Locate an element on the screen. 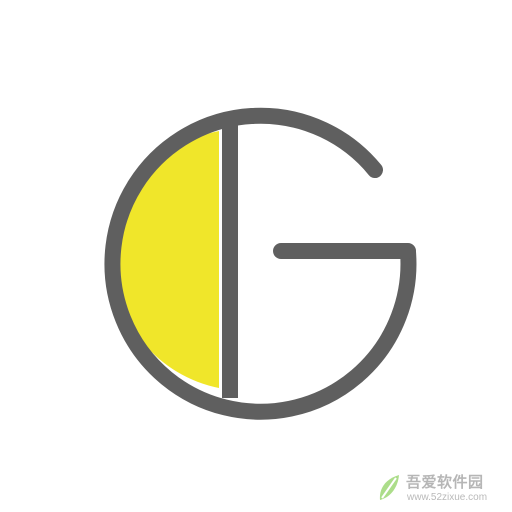 This screenshot has height=512, width=512. watermark-url: www.52zixue.com is located at coordinates (447, 497).